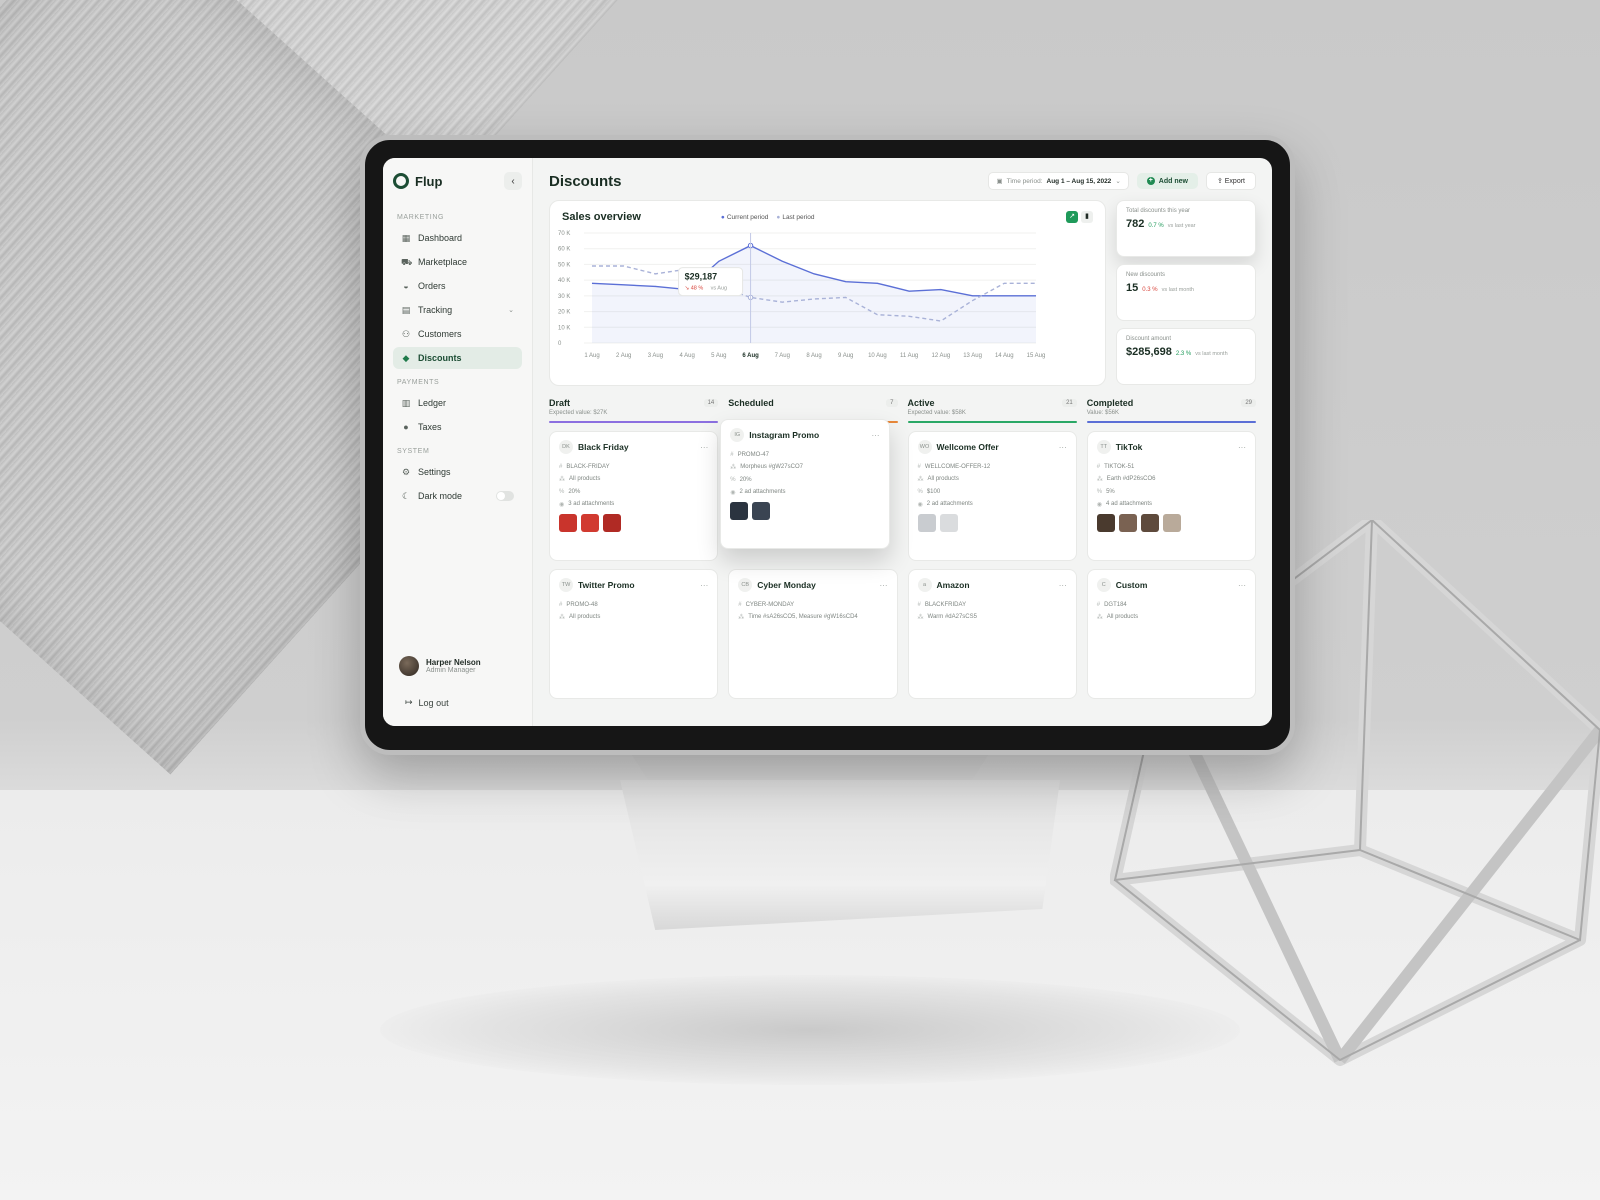 This screenshot has height=1200, width=1600. Describe the element at coordinates (457, 310) in the screenshot. I see `sidebar-item-tracking: ▤ Tracking ⌄` at that location.